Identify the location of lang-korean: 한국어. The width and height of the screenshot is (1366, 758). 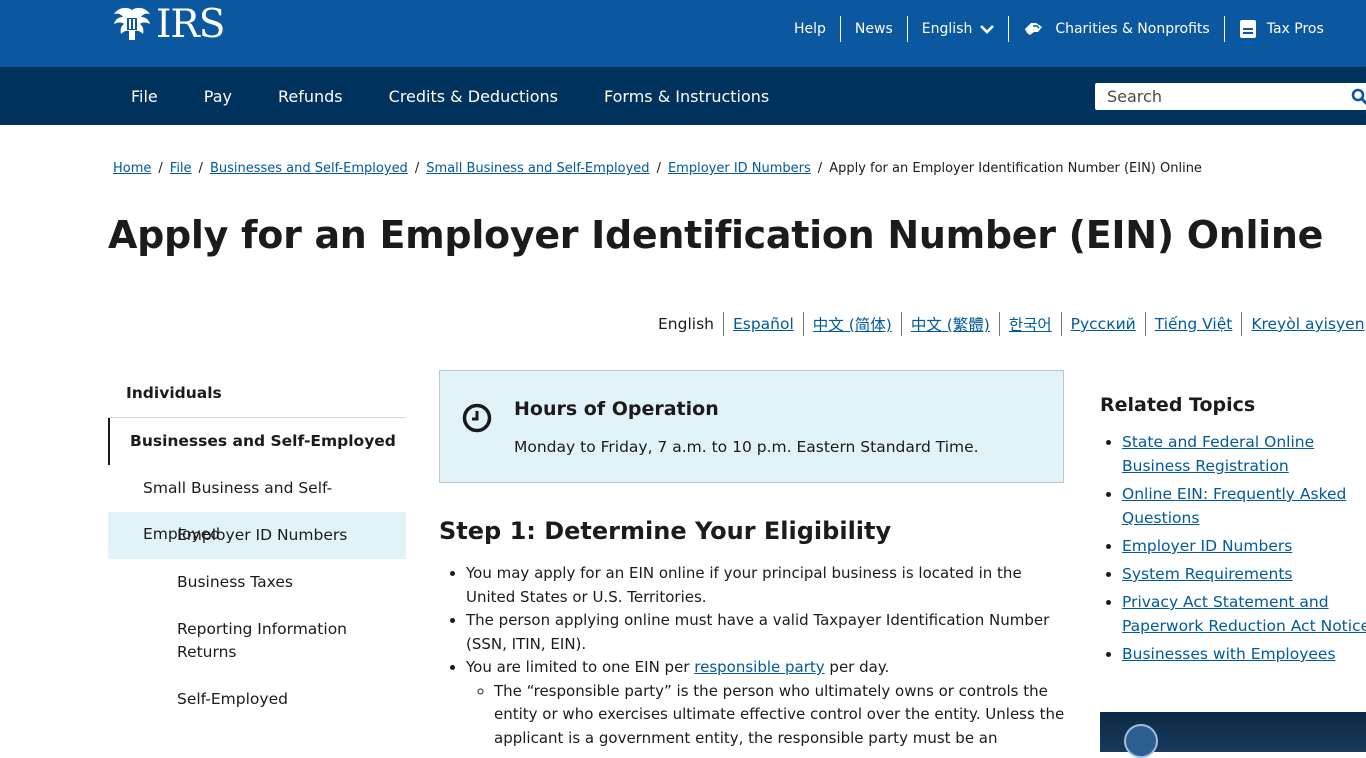
(1030, 324).